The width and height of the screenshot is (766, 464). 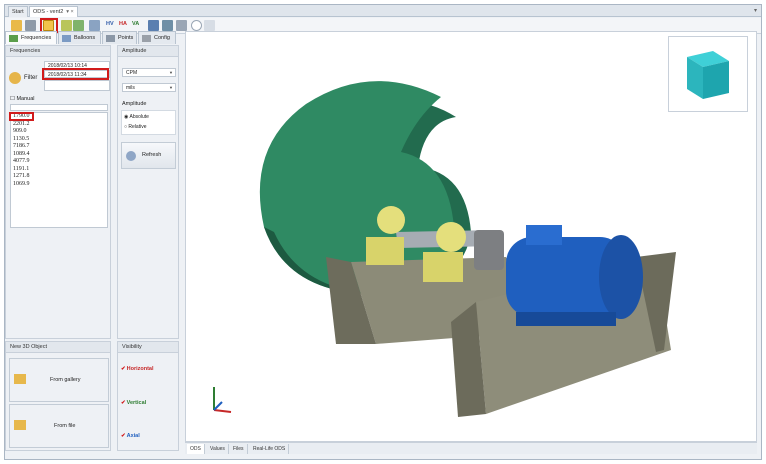 I want to click on from-file-button: From file, so click(x=59, y=426).